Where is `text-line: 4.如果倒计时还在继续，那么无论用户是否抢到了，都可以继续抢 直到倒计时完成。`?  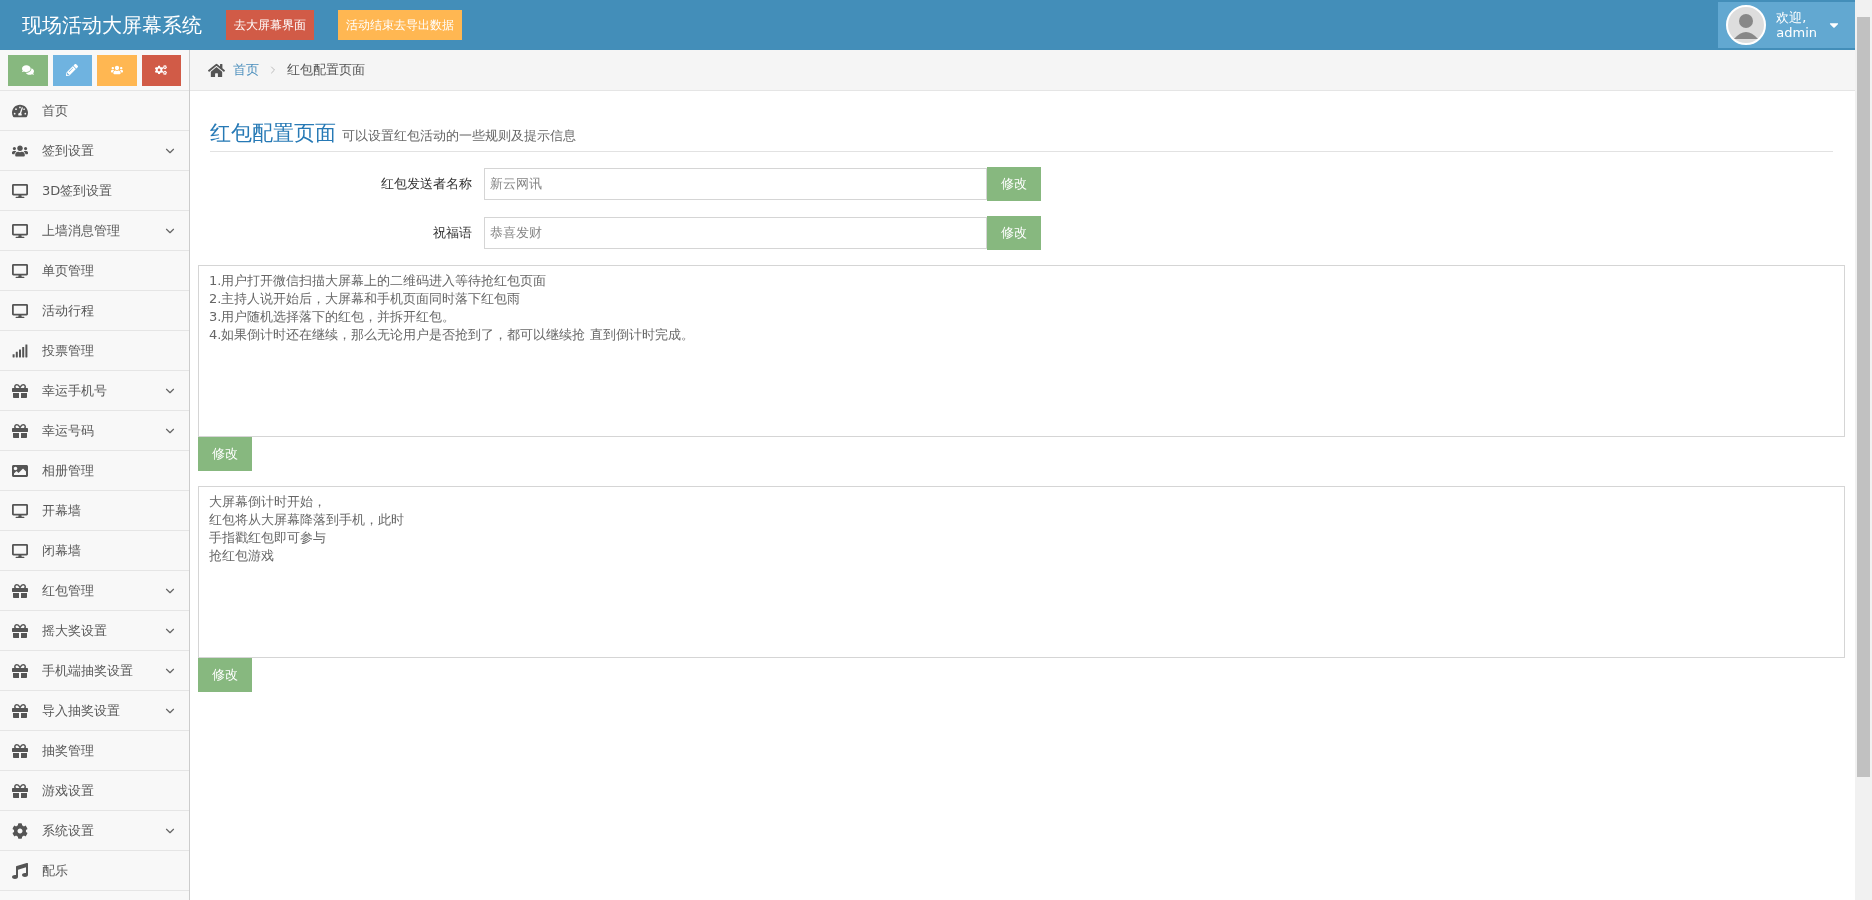 text-line: 4.如果倒计时还在继续，那么无论用户是否抢到了，都可以继续抢 直到倒计时完成。 is located at coordinates (451, 335).